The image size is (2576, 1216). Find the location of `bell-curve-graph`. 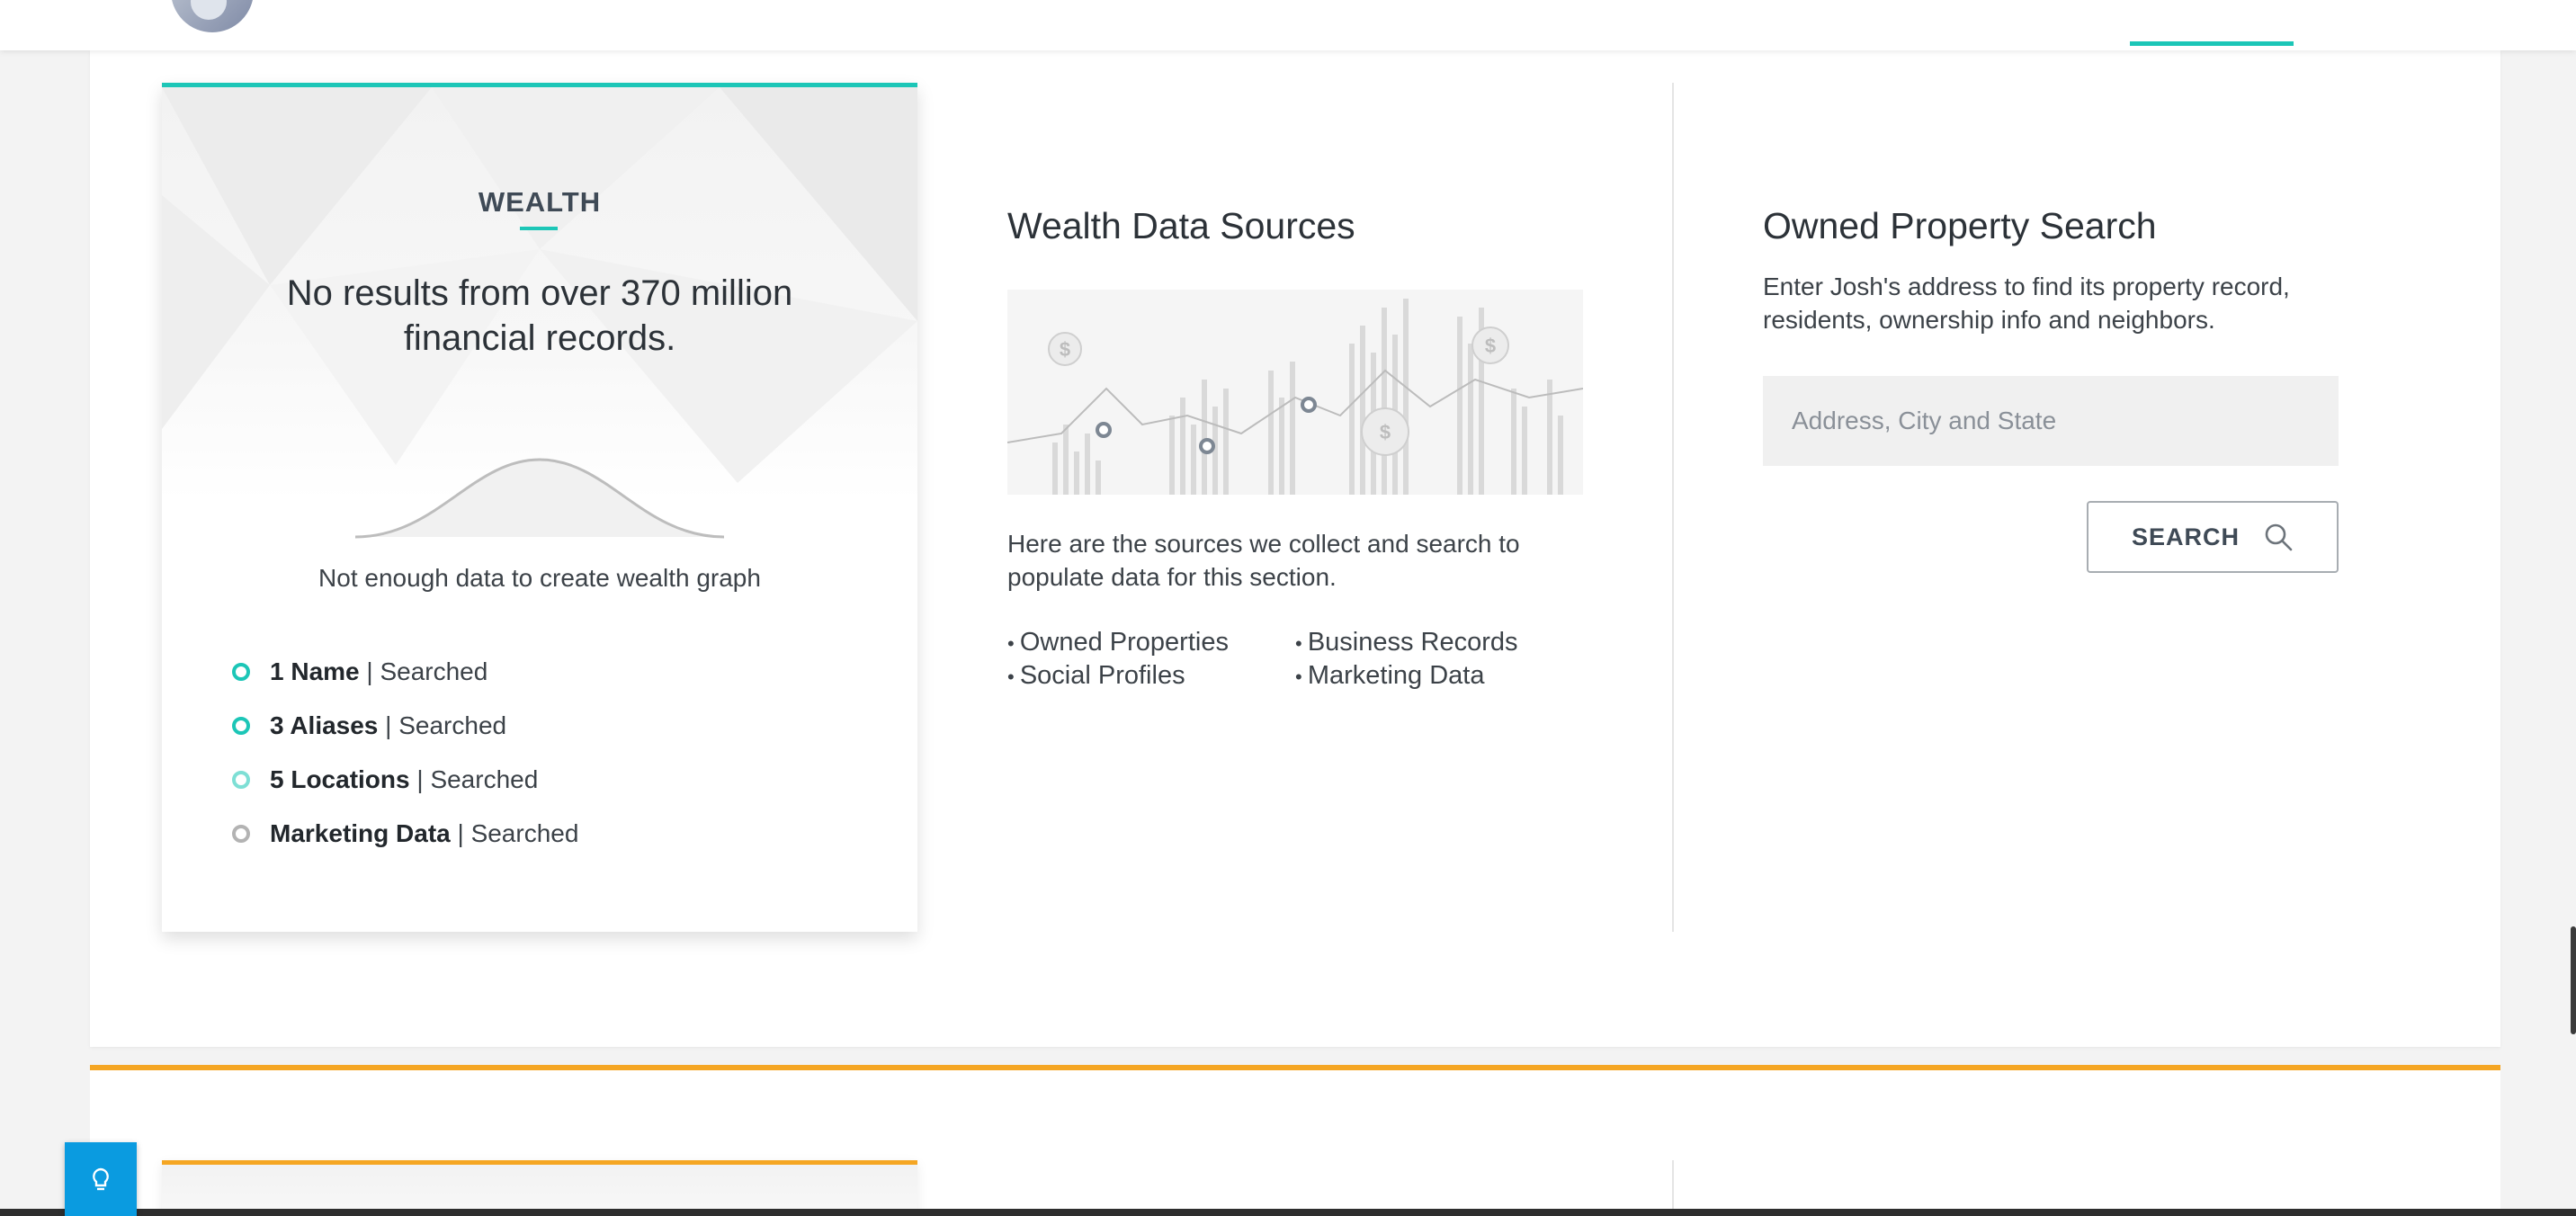

bell-curve-graph is located at coordinates (539, 499).